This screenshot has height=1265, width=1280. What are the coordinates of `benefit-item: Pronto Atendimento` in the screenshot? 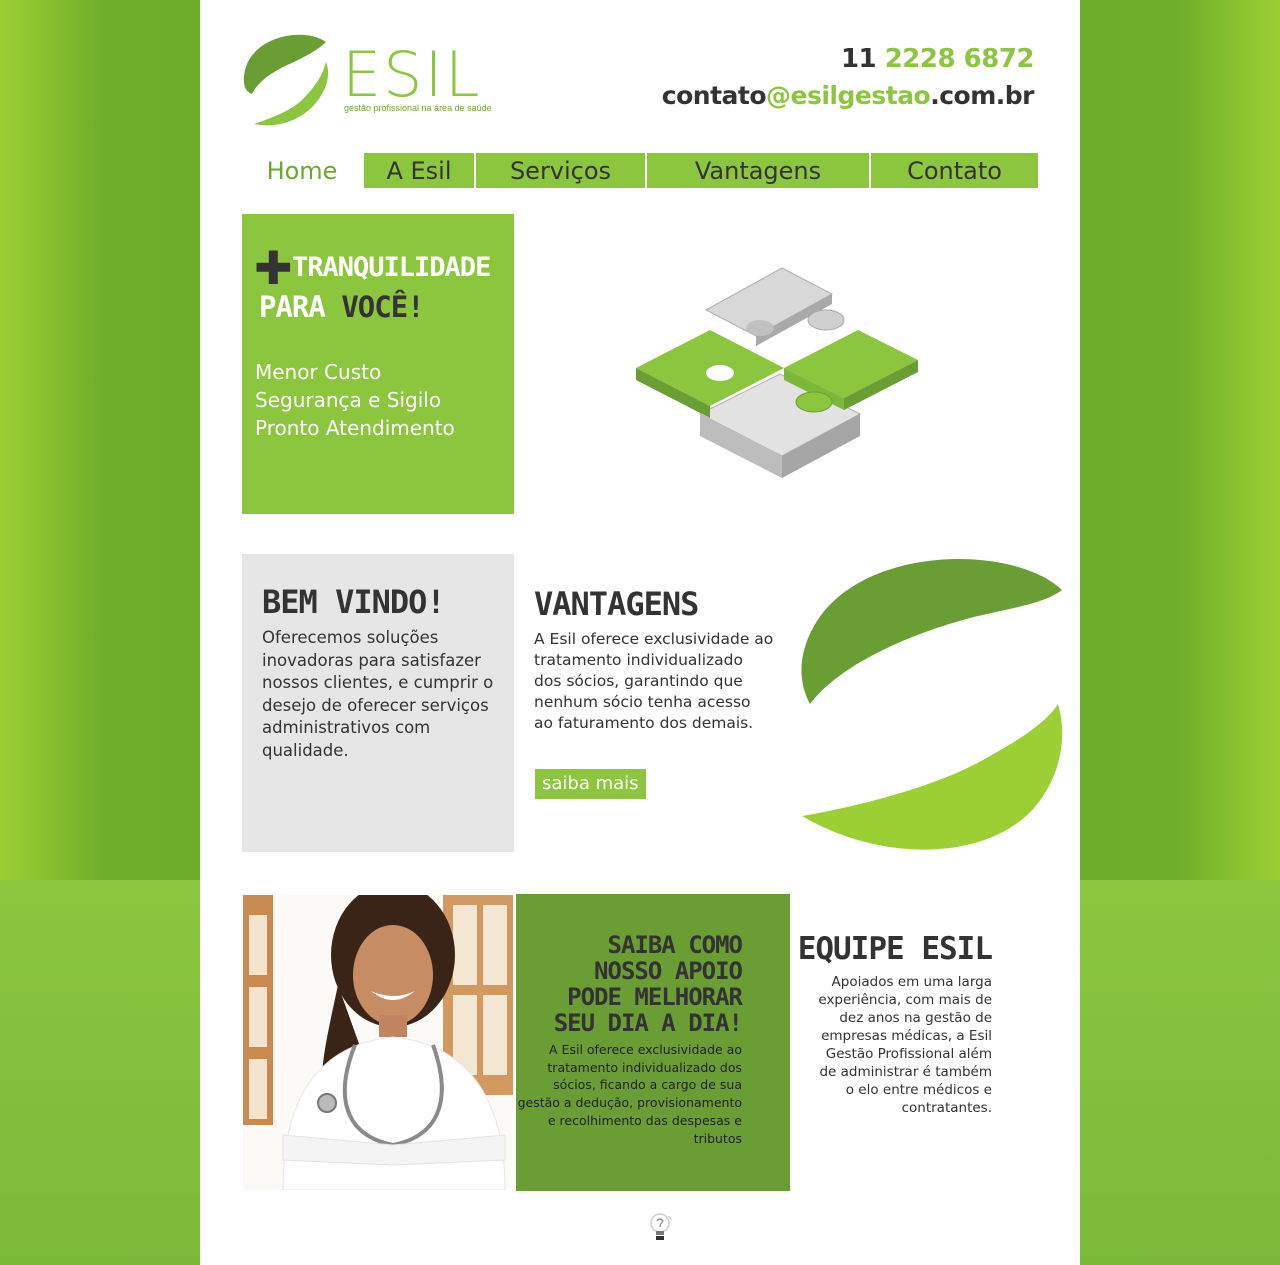 It's located at (355, 428).